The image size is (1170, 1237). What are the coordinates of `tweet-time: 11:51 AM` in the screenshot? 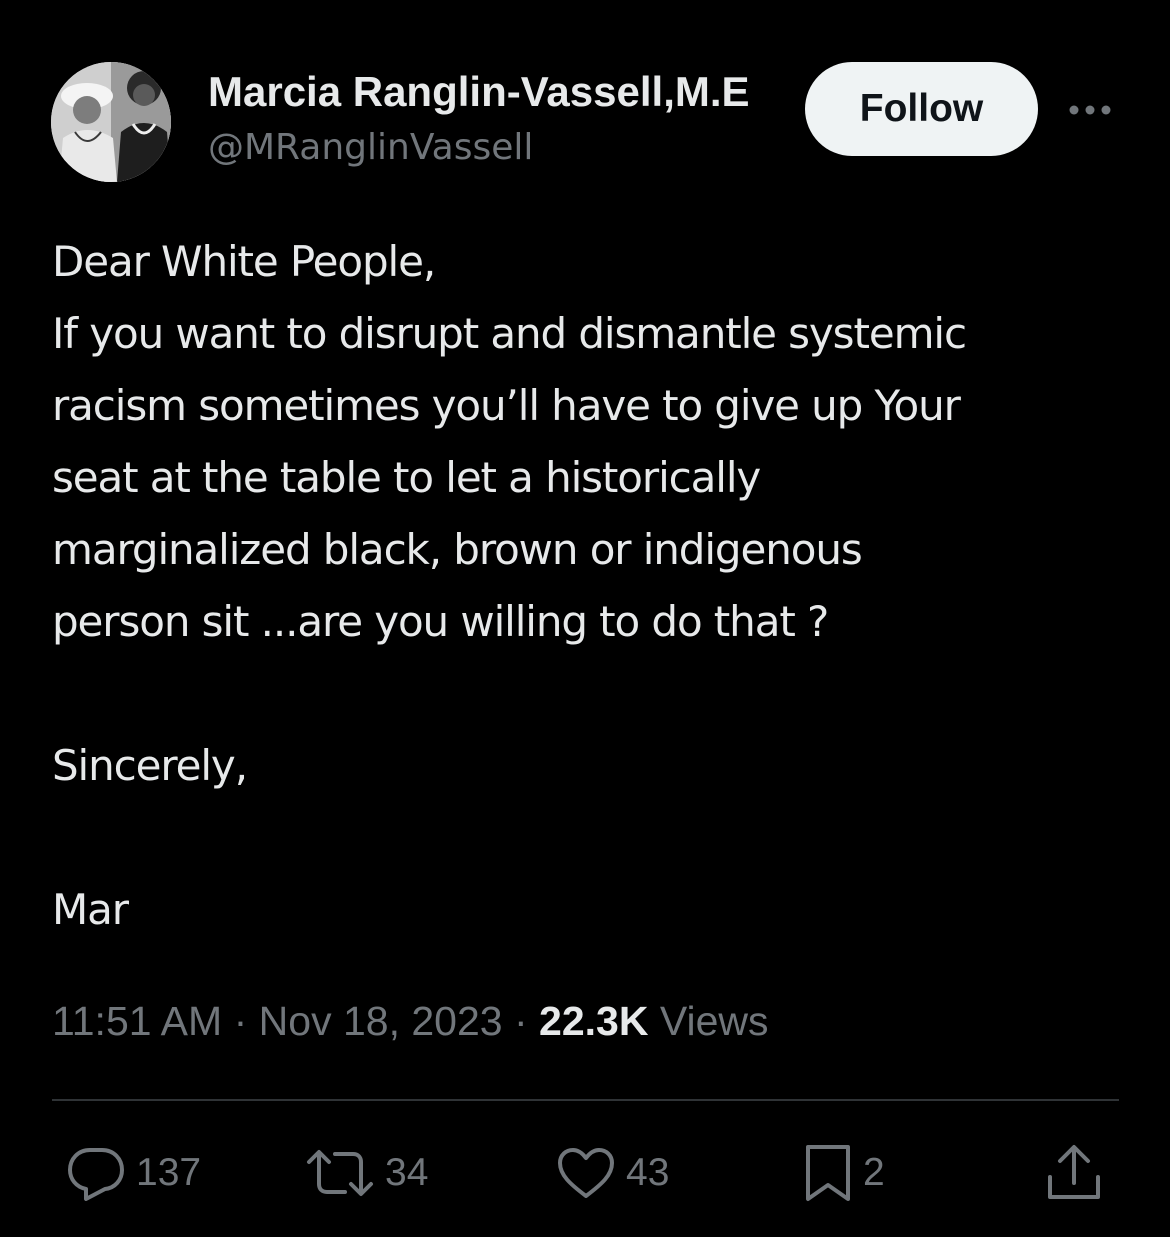 It's located at (137, 1021).